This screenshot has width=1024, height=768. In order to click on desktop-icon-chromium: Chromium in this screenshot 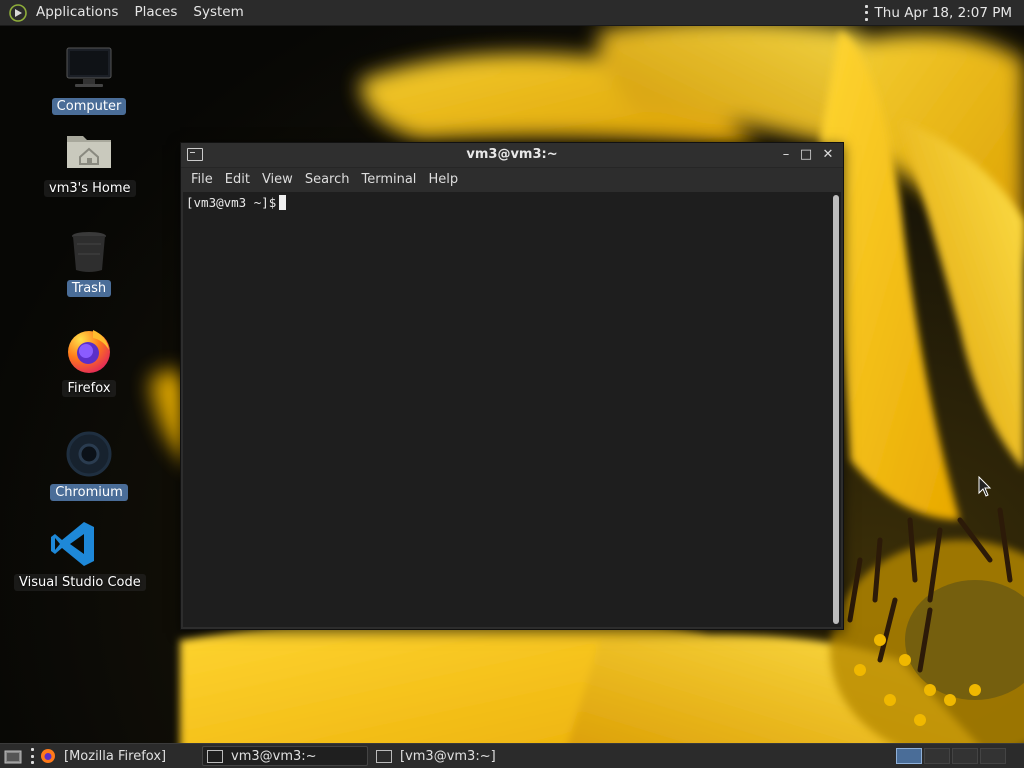, I will do `click(89, 465)`.